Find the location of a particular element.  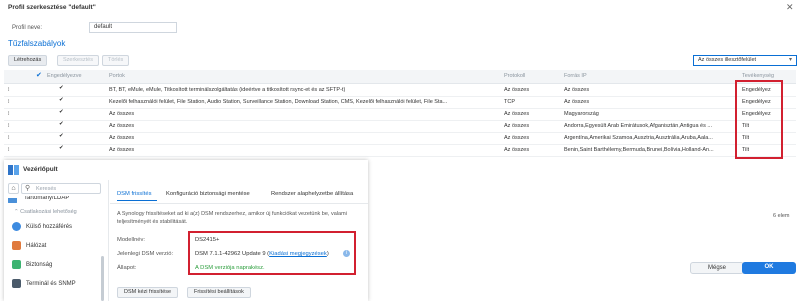

chevron-down-icon: ▾ is located at coordinates (790, 60).